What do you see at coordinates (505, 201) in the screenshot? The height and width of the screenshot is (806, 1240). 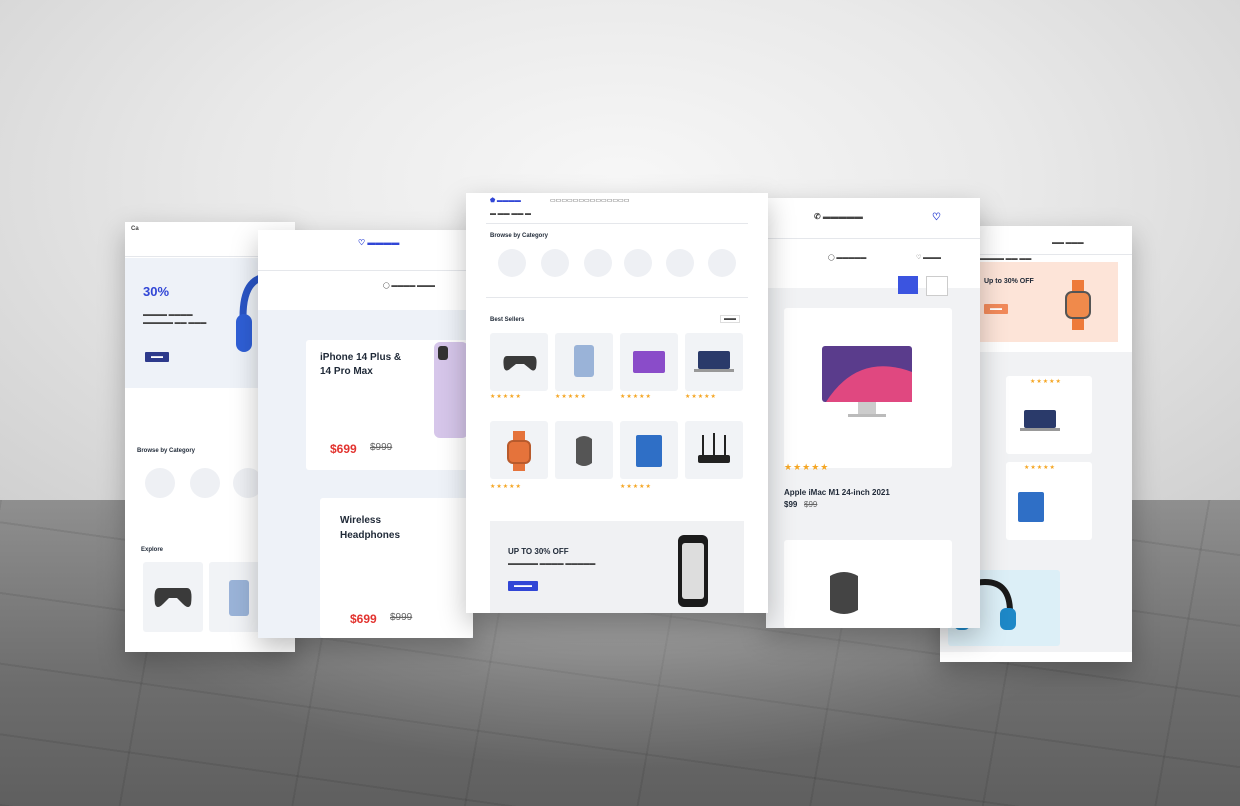 I see `logo: ⬟ ▬▬▬▬` at bounding box center [505, 201].